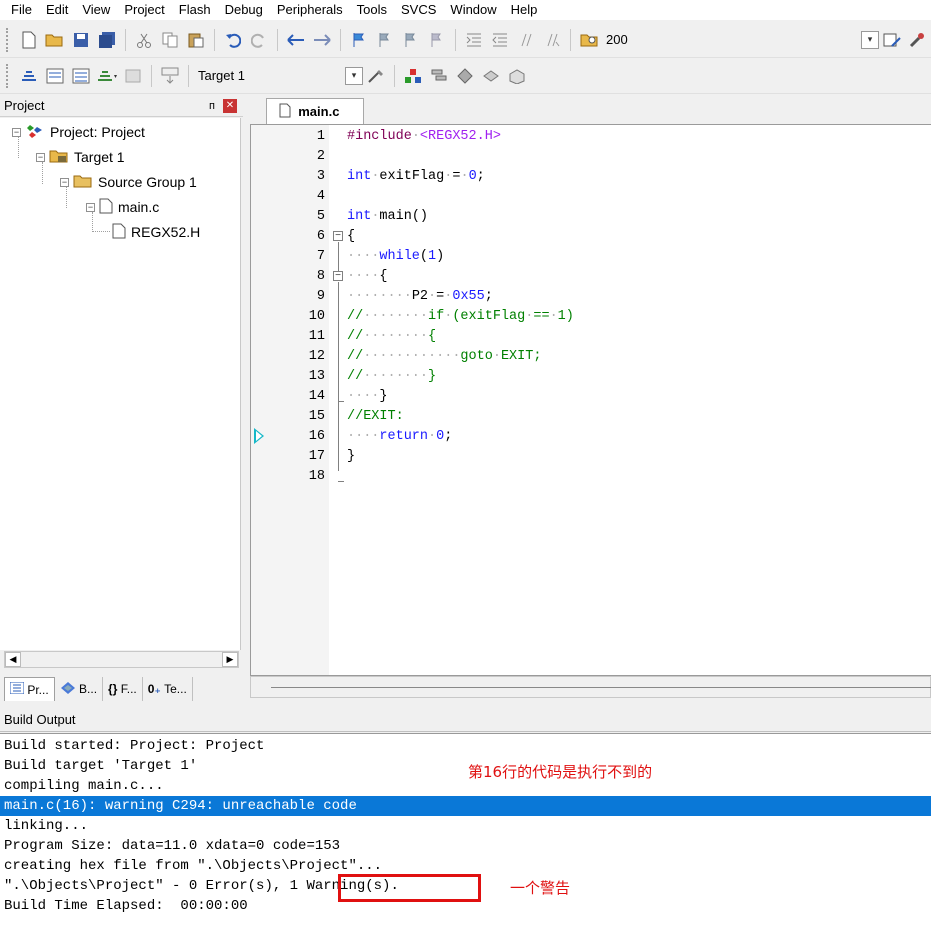 The height and width of the screenshot is (940, 931). I want to click on menu-peripherals: Peripherals, so click(310, 10).